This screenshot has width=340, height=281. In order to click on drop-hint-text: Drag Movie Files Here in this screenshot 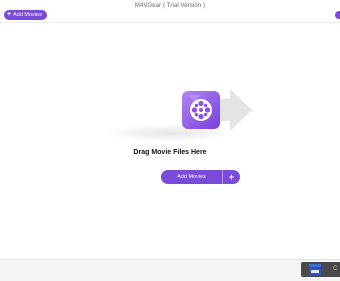, I will do `click(170, 152)`.